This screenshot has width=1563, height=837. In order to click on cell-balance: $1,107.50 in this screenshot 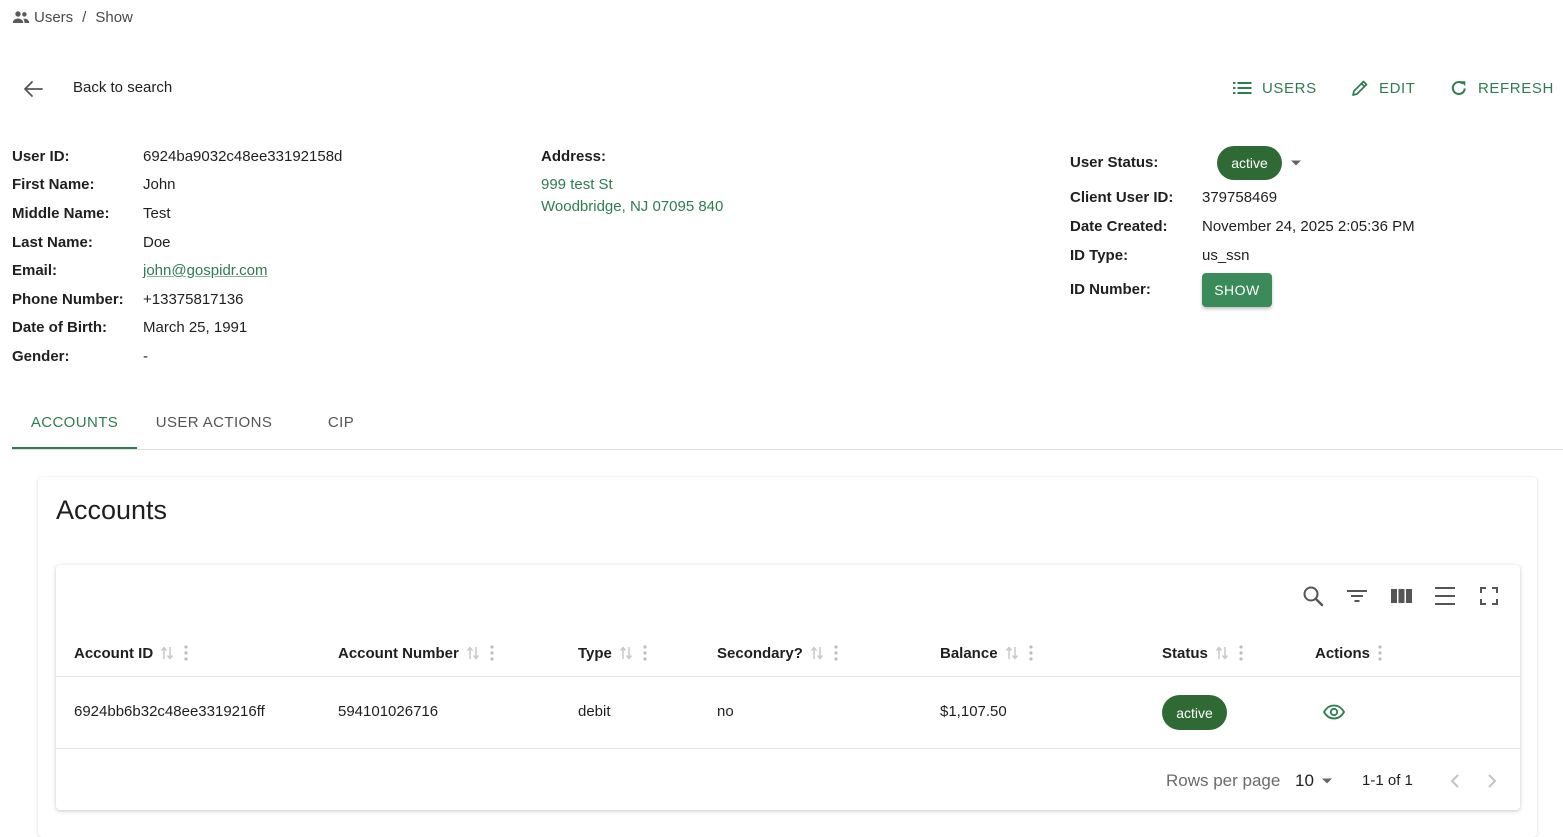, I will do `click(973, 711)`.